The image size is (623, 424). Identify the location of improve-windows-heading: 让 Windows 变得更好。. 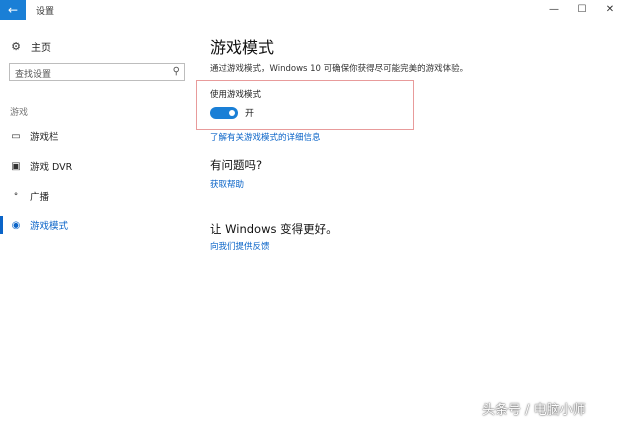
(274, 229).